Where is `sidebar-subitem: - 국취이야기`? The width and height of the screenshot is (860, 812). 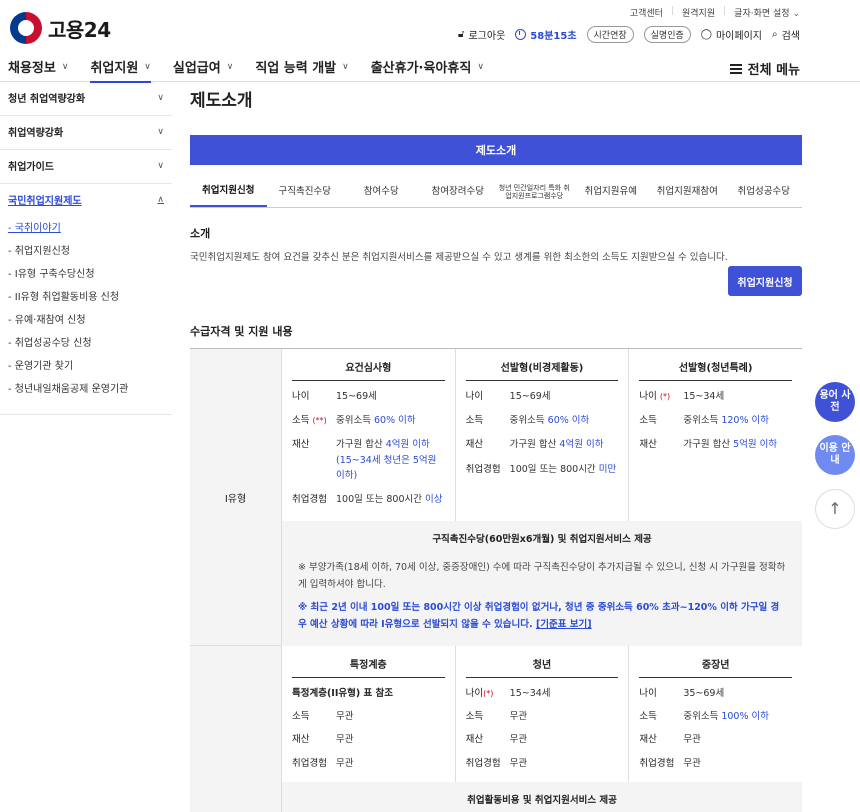 sidebar-subitem: - 국취이야기 is located at coordinates (86, 228).